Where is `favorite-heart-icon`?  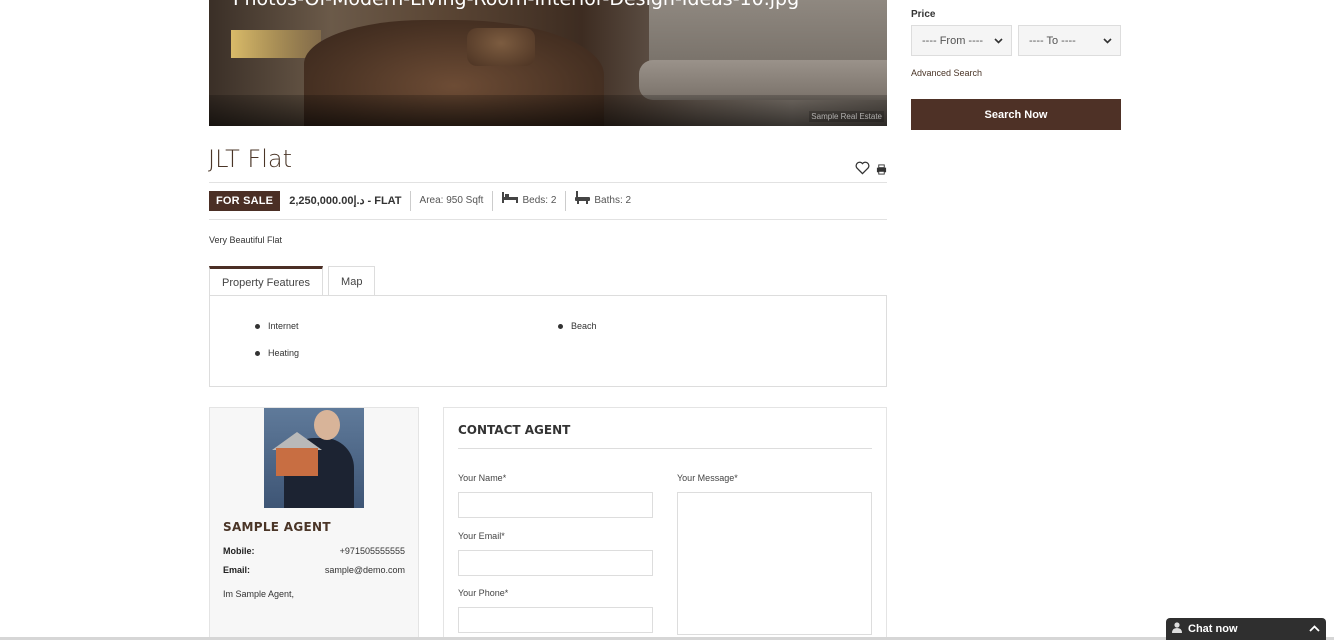
favorite-heart-icon is located at coordinates (862, 170).